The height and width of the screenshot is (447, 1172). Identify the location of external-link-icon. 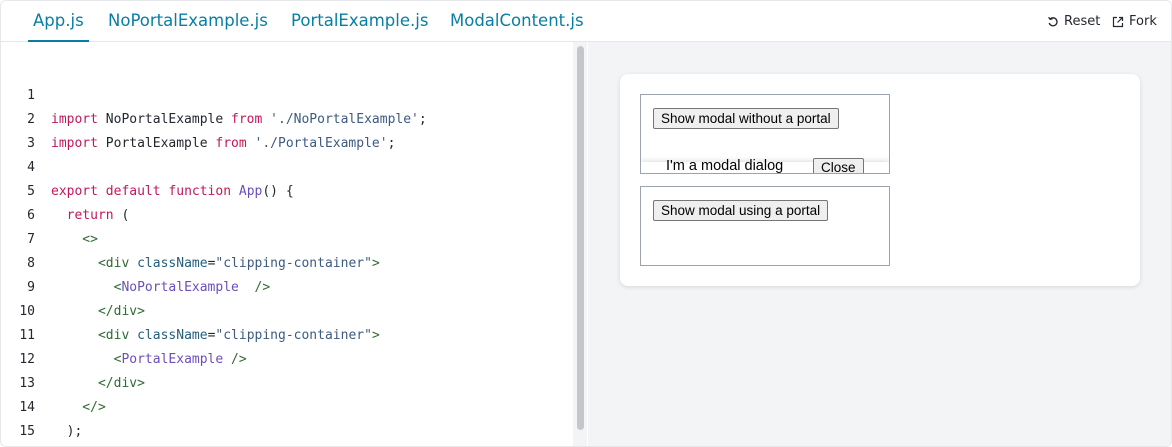
(1118, 21).